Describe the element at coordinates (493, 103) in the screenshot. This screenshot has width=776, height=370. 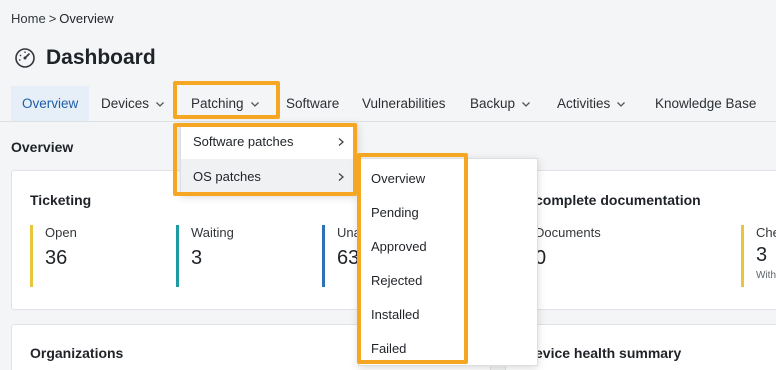
I see `tab-label: Backup` at that location.